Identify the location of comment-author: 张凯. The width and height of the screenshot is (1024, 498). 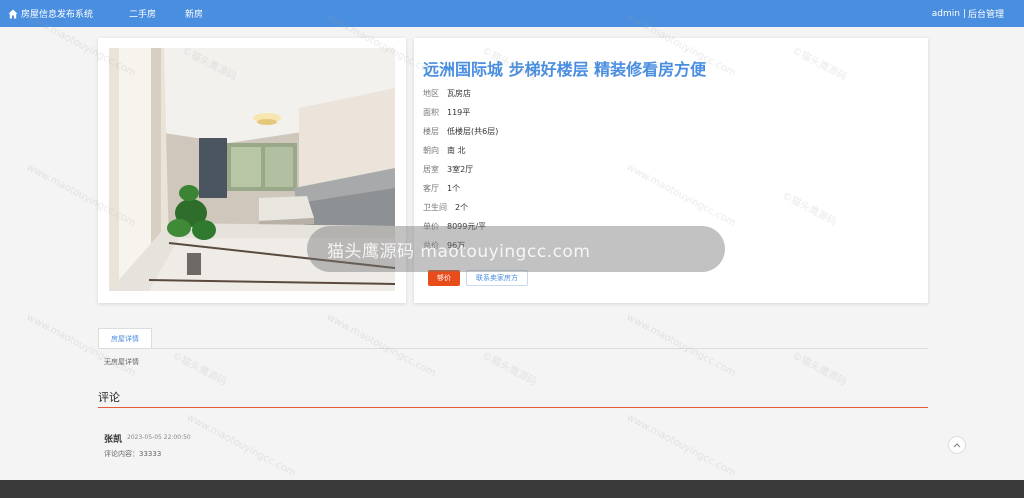
(113, 440).